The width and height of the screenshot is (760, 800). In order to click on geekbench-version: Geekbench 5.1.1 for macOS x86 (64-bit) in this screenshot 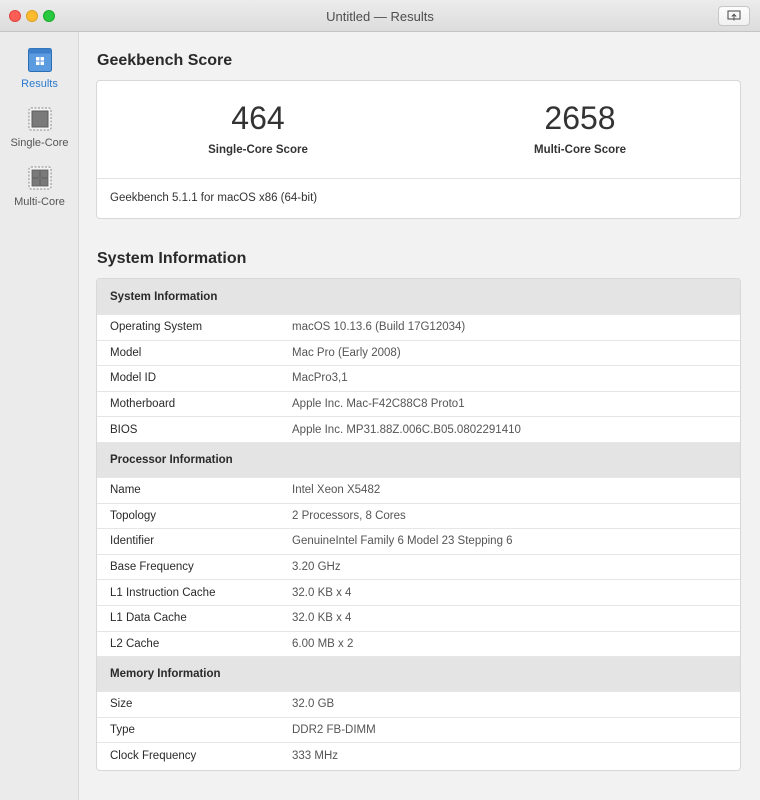, I will do `click(214, 198)`.